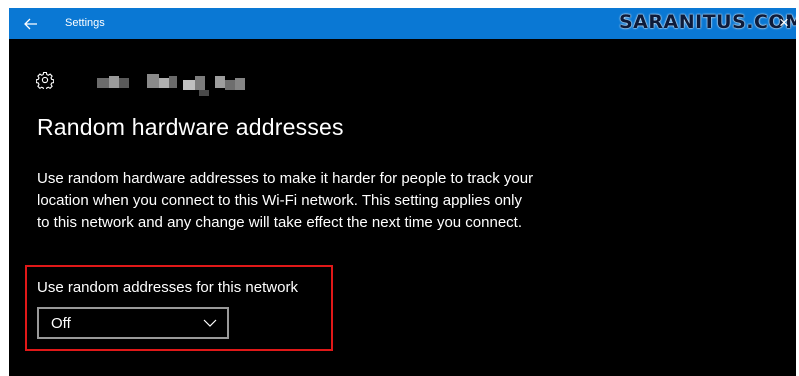 The height and width of the screenshot is (376, 799). Describe the element at coordinates (61, 323) in the screenshot. I see `dropdown-value: Off` at that location.